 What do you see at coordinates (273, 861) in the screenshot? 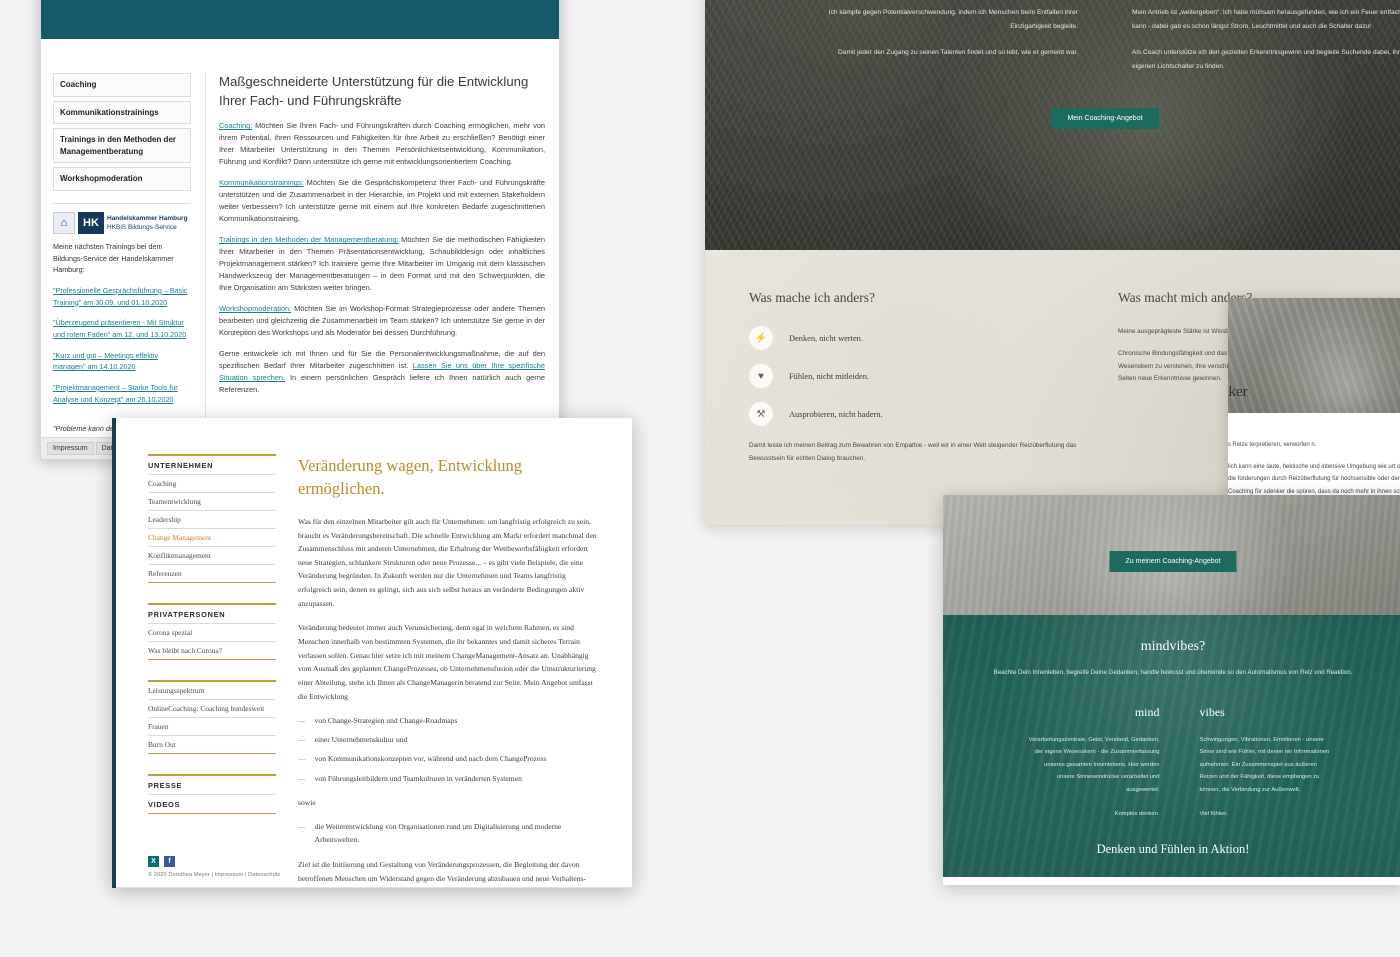
I see `social-links: X f` at bounding box center [273, 861].